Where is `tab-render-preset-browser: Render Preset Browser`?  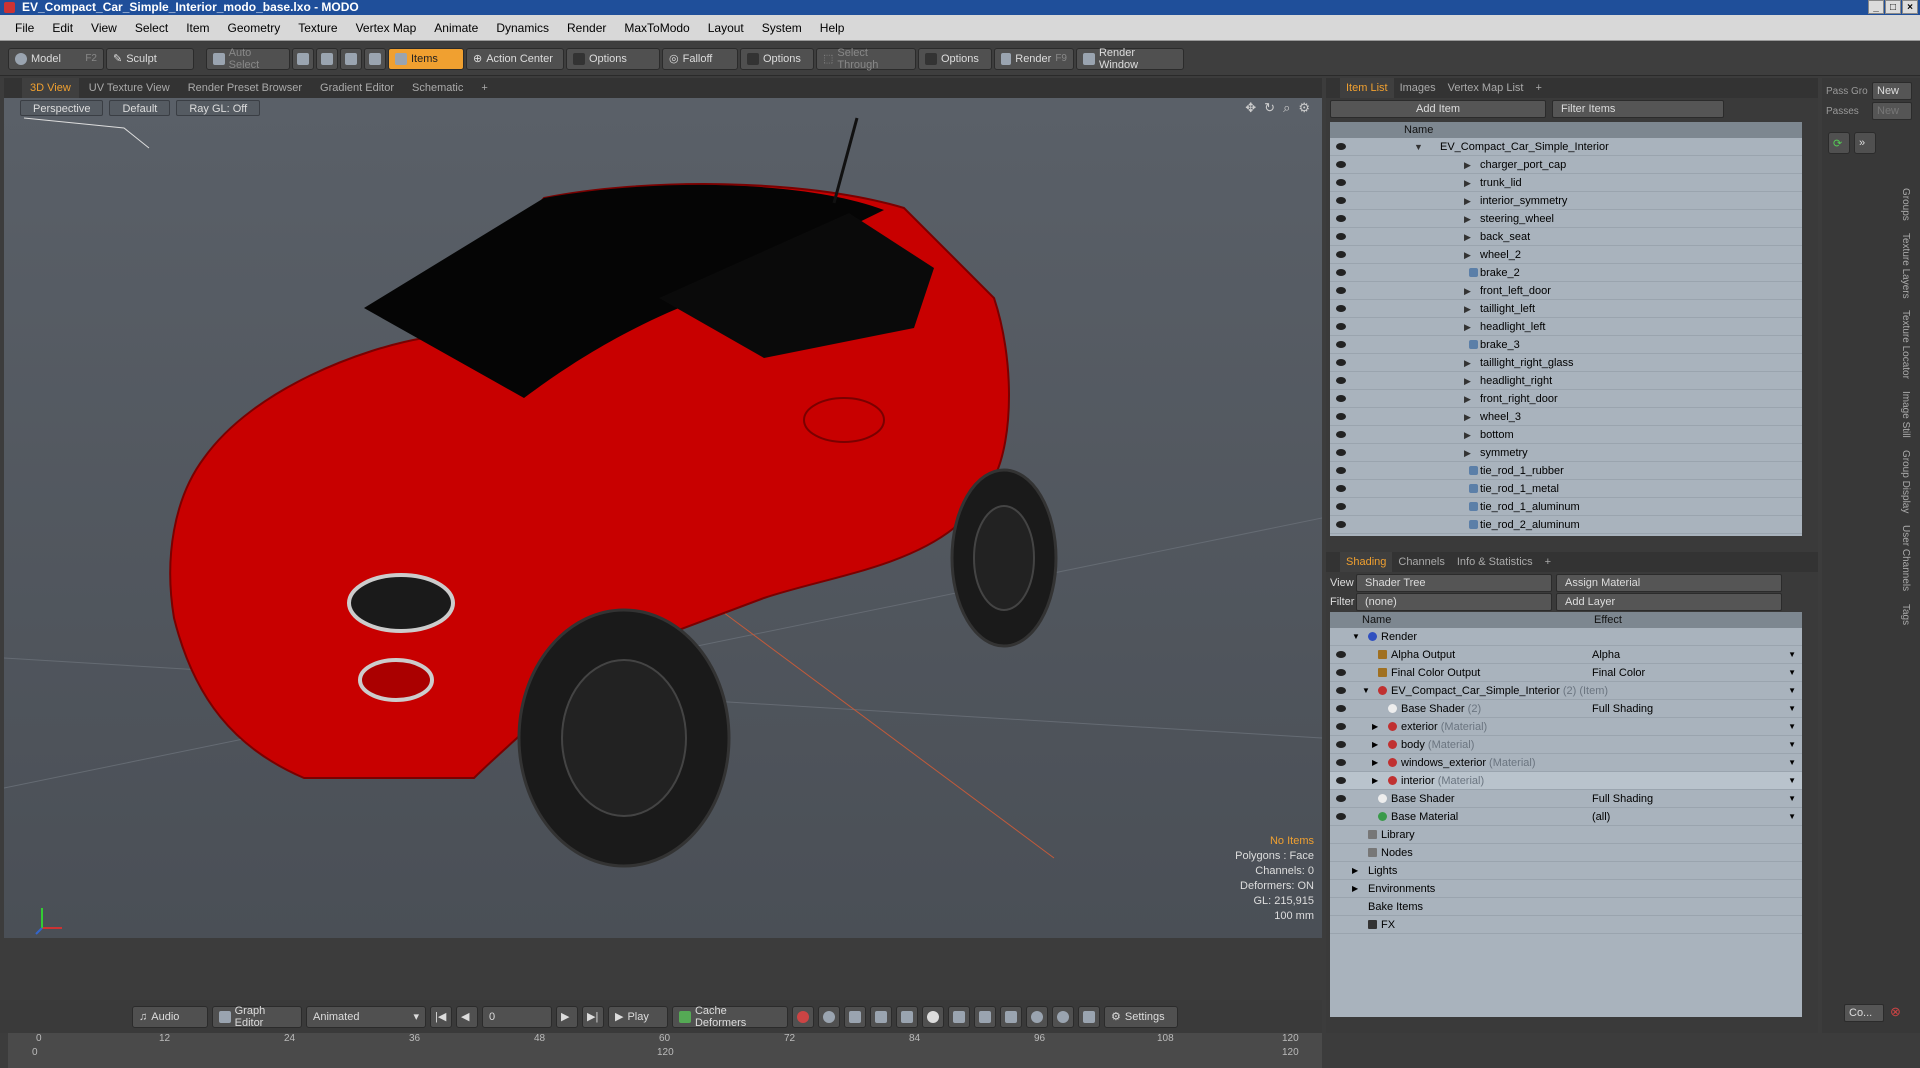 tab-render-preset-browser: Render Preset Browser is located at coordinates (245, 88).